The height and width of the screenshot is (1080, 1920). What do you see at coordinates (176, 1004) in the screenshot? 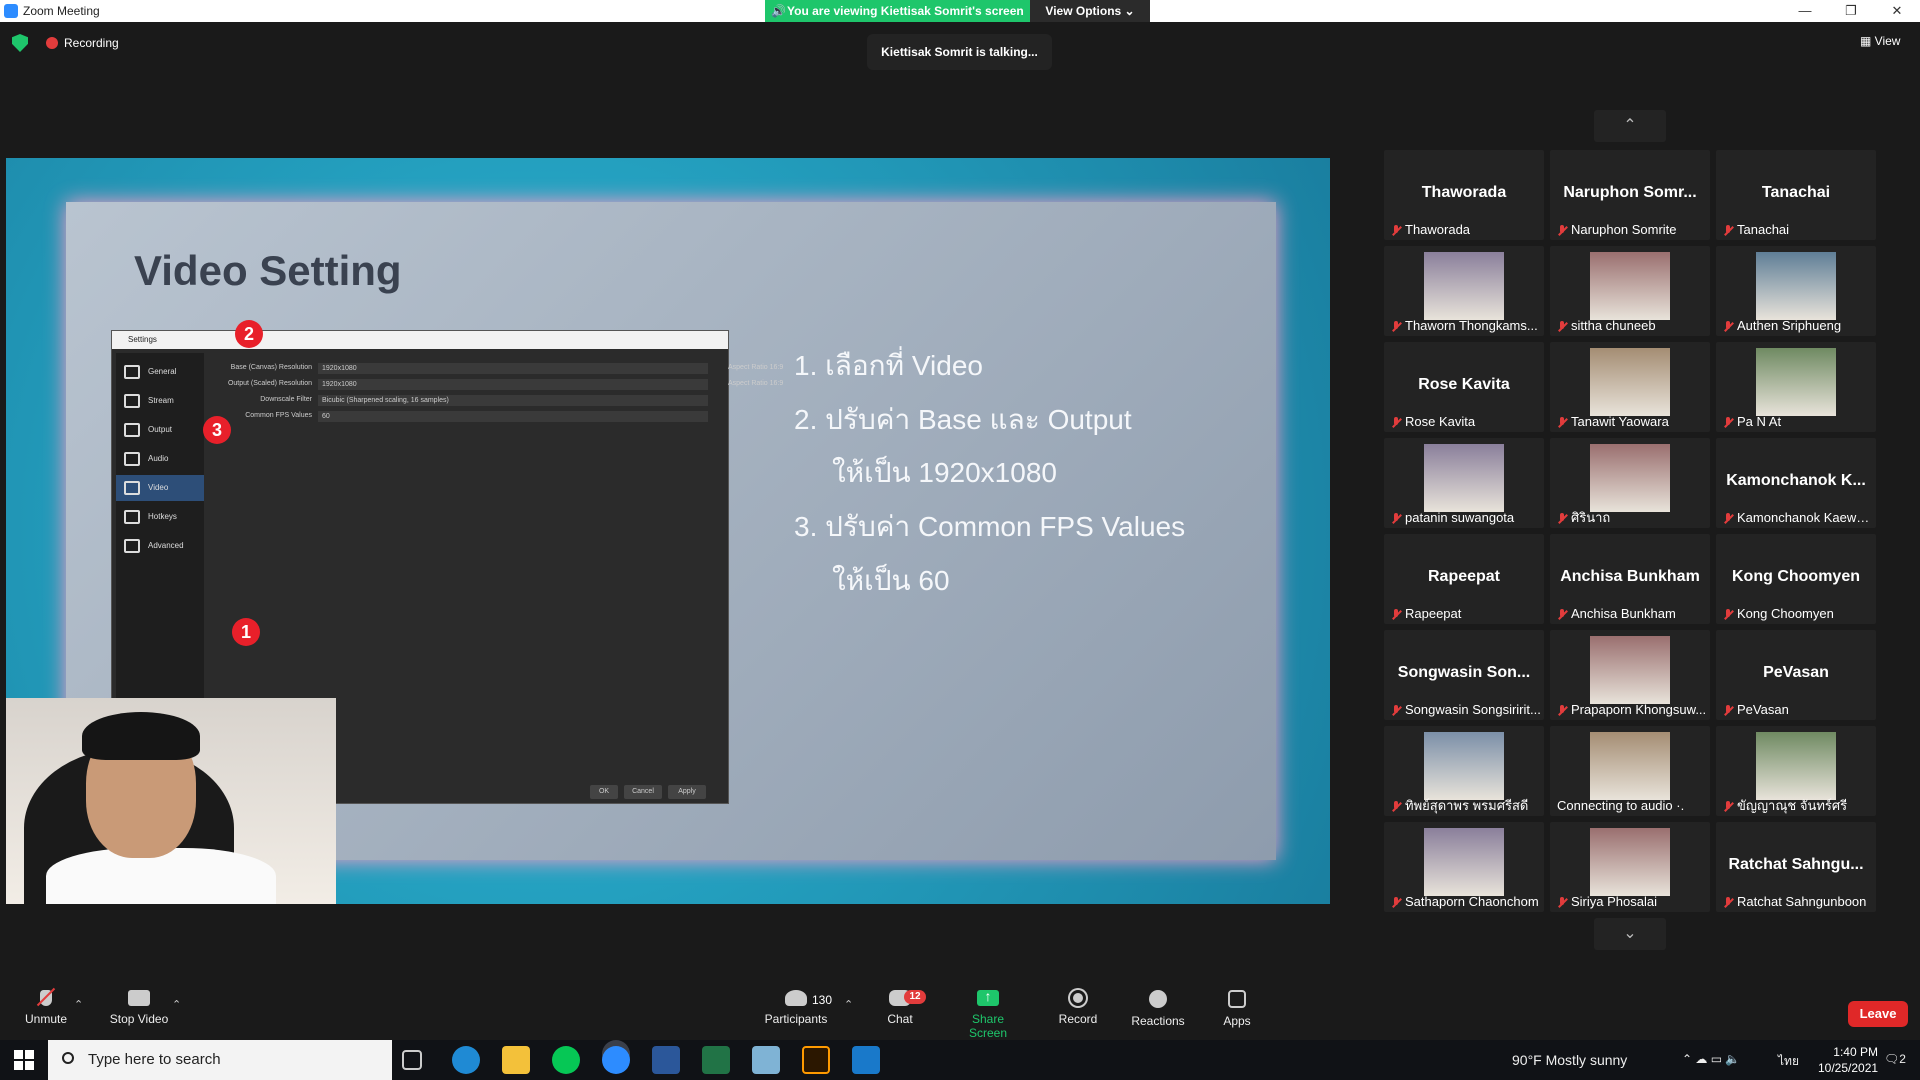
I see `video-options-caret: ⌃` at bounding box center [176, 1004].